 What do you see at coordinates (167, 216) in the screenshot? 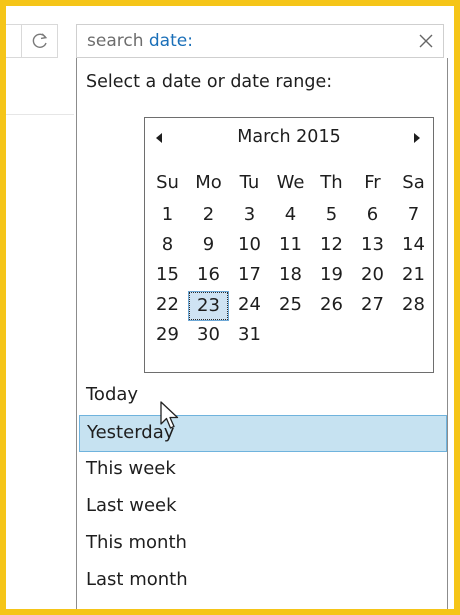
I see `calendar-day: 1` at bounding box center [167, 216].